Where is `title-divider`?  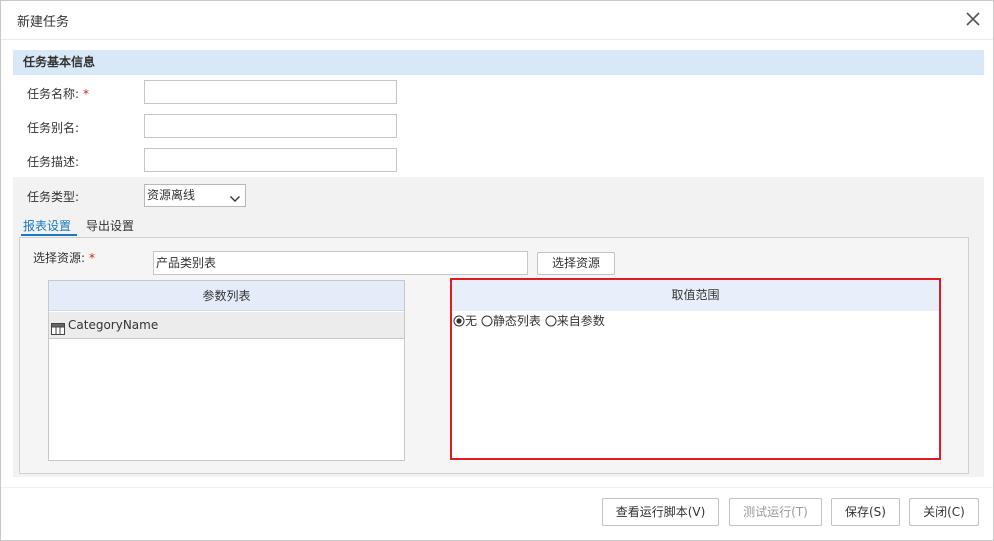
title-divider is located at coordinates (497, 39).